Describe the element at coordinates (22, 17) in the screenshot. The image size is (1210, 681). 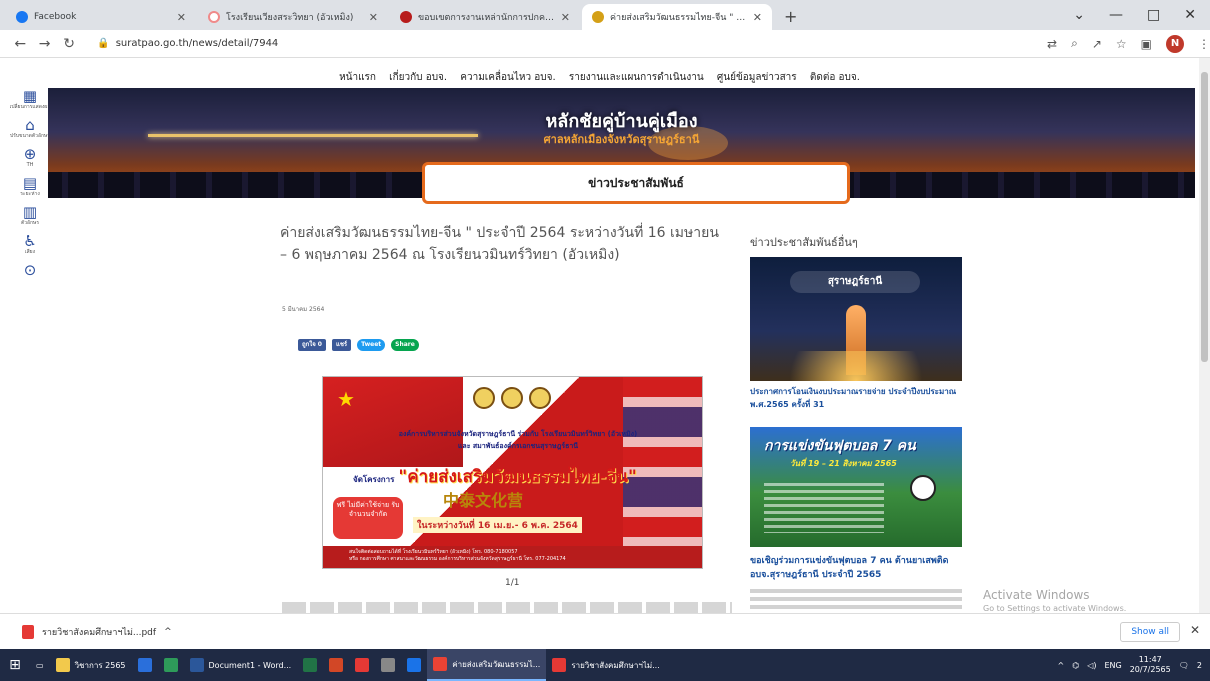
I see `facebook-icon` at that location.